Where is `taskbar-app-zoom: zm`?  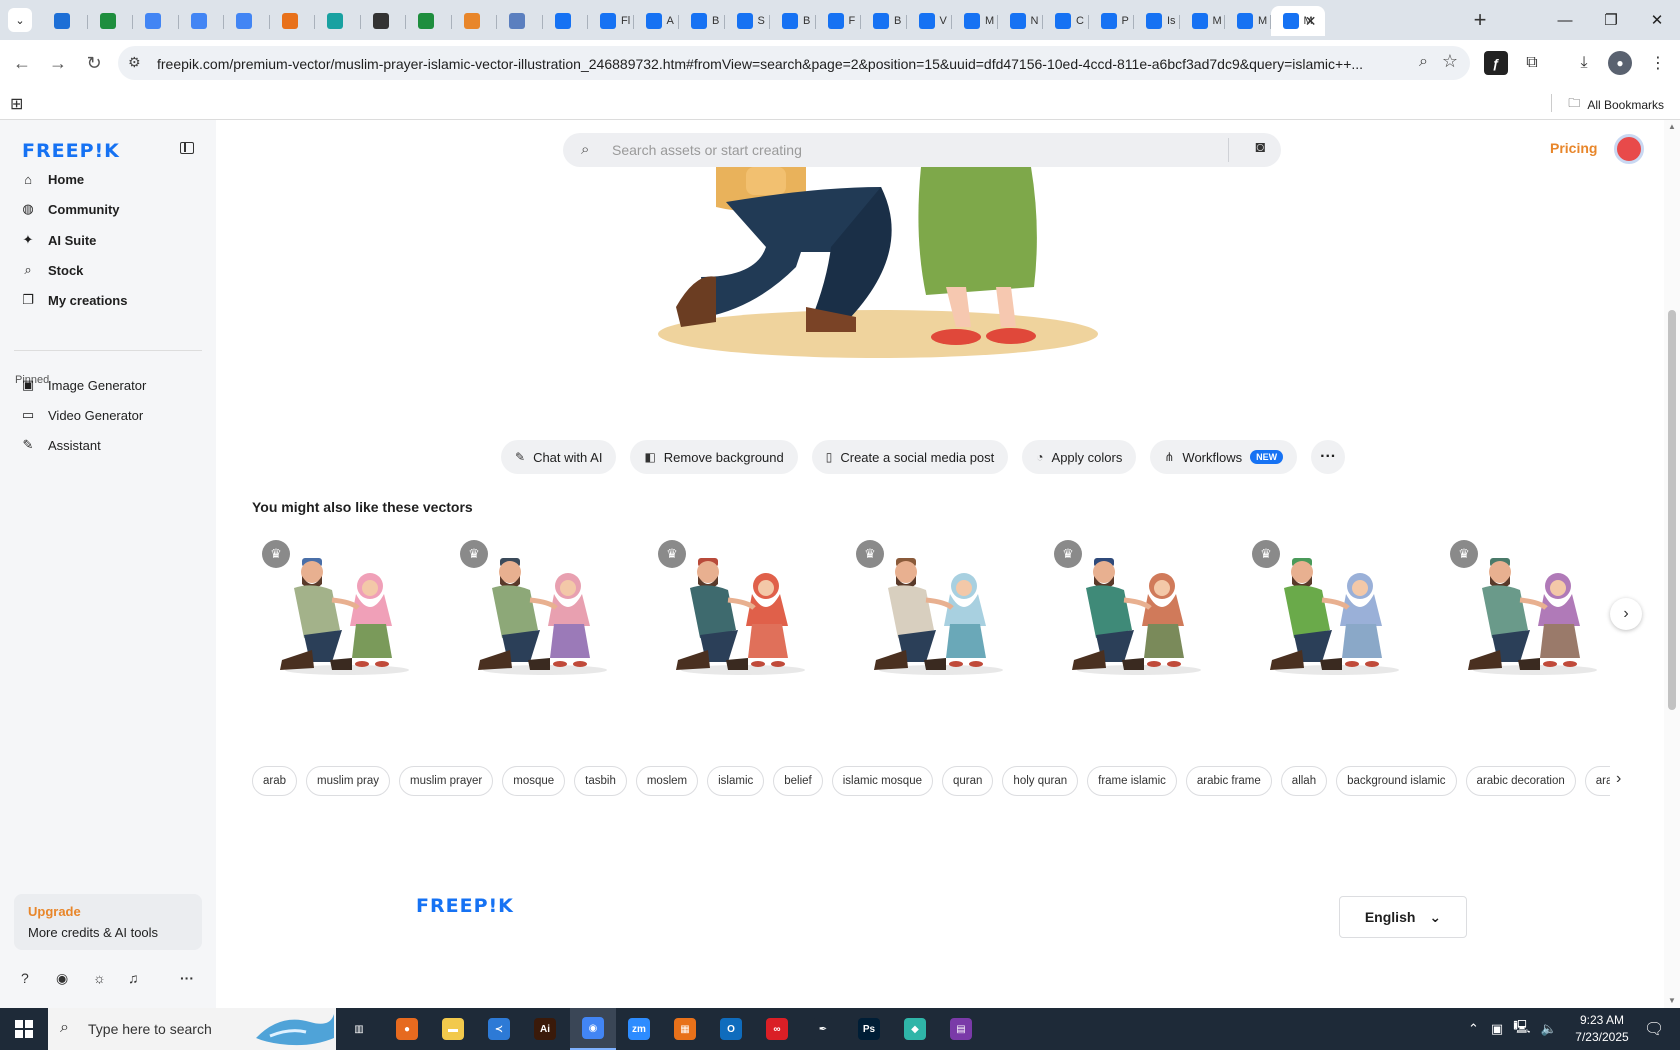 taskbar-app-zoom: zm is located at coordinates (639, 1029).